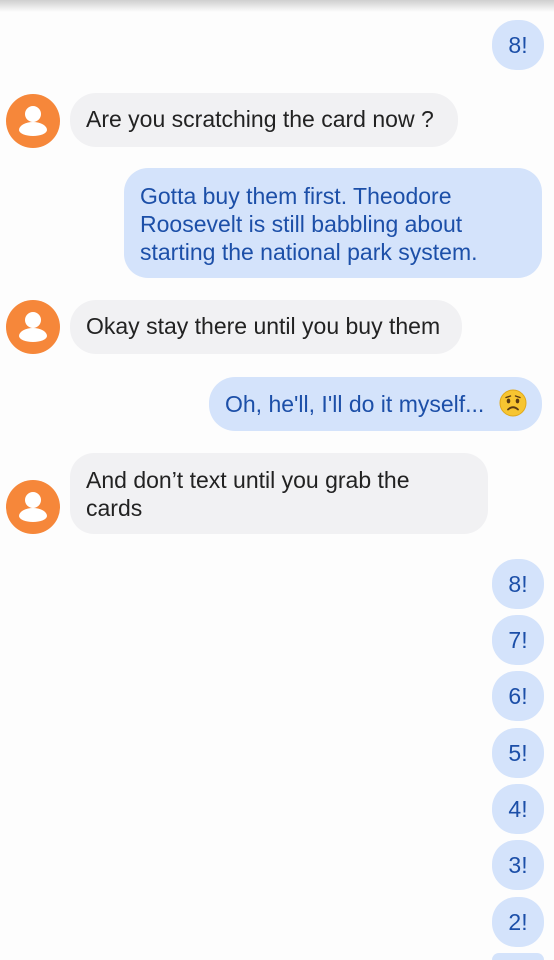 The height and width of the screenshot is (960, 554). Describe the element at coordinates (518, 956) in the screenshot. I see `outgoing-message-bubble-partial` at that location.